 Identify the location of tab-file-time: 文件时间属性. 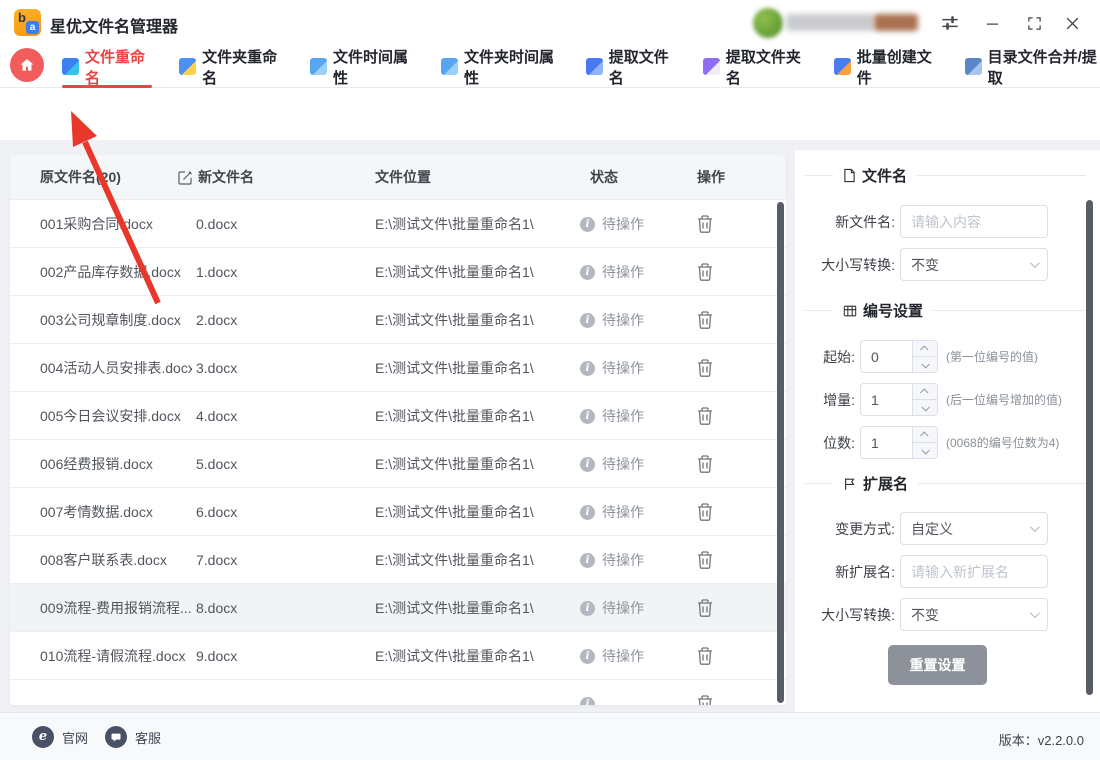
(362, 66).